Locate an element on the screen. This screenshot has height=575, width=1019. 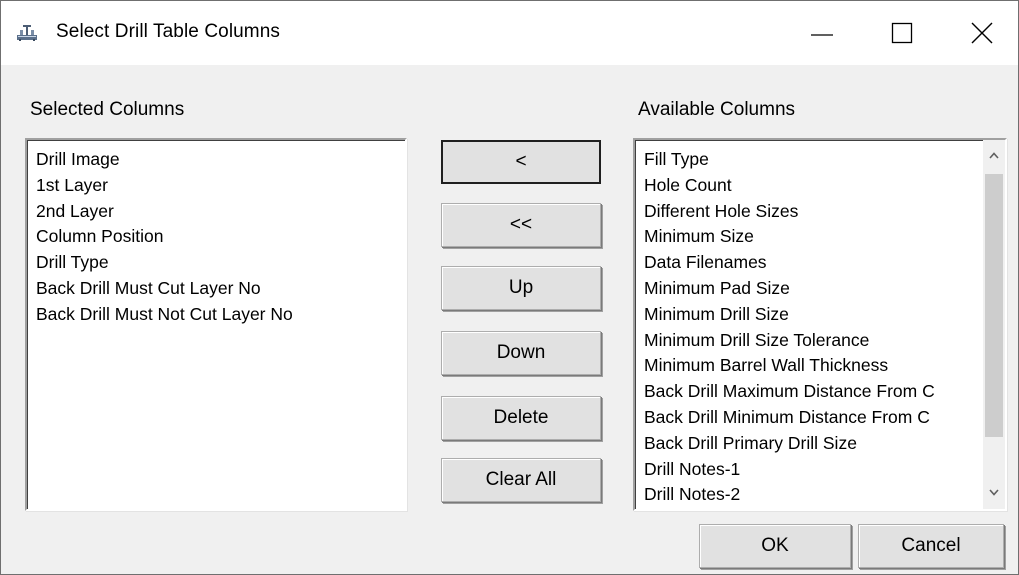
list-item: Minimum Barrel Wall Thickness is located at coordinates (811, 366).